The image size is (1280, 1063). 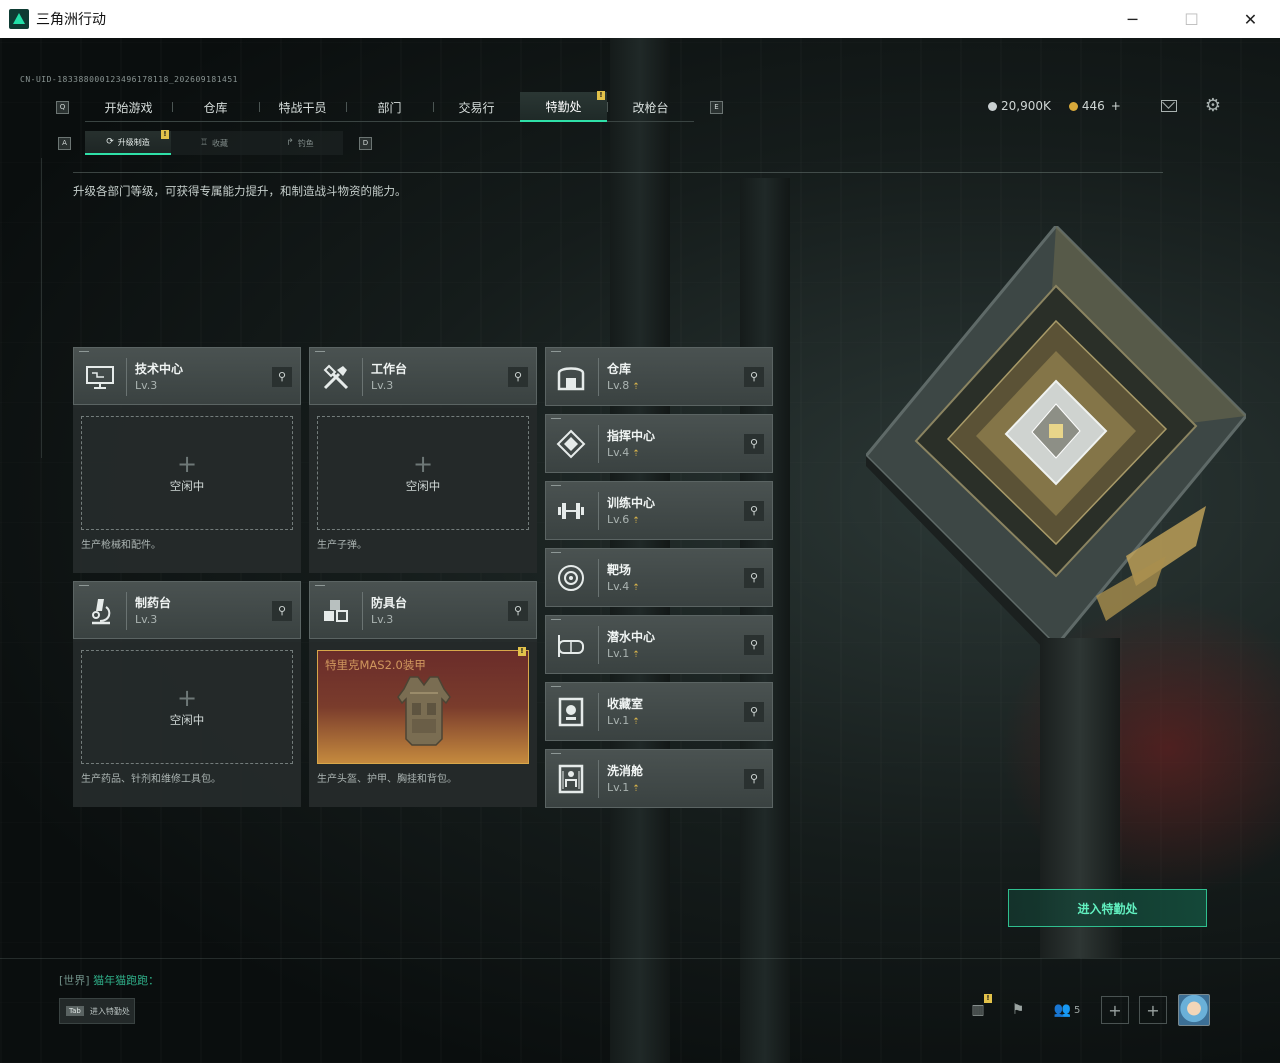 What do you see at coordinates (423, 610) in the screenshot?
I see `workstation-header: 防具台 Lv.3 ⚲` at bounding box center [423, 610].